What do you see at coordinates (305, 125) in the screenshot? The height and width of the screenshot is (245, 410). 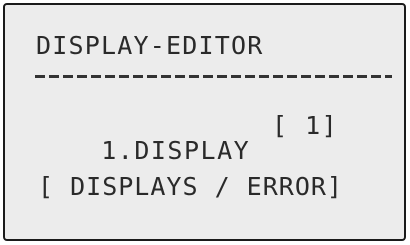 I see `display-setting-value: [ 1]` at bounding box center [305, 125].